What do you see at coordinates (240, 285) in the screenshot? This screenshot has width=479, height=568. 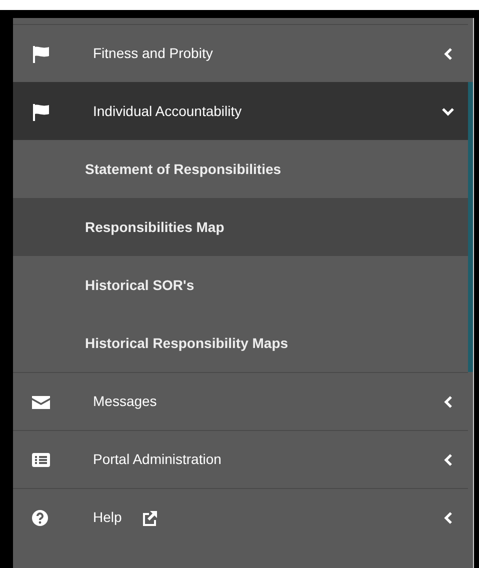 I see `submenu-item: Historical SOR's` at bounding box center [240, 285].